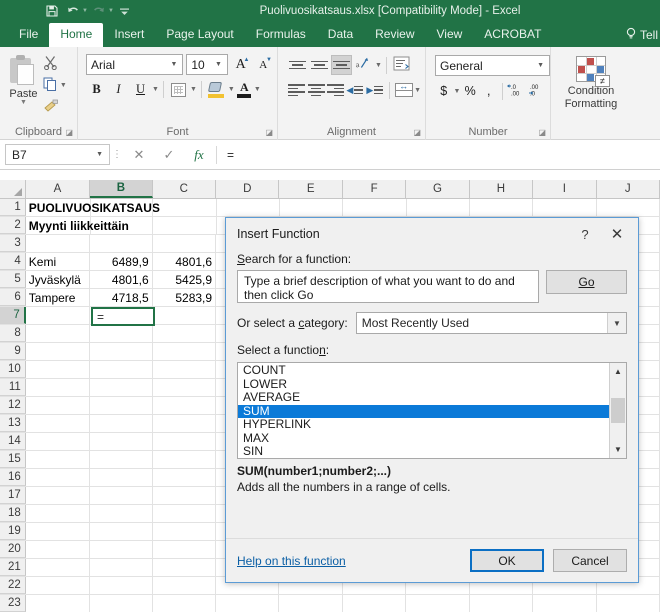  Describe the element at coordinates (13, 585) in the screenshot. I see `row-header-22: 22` at that location.